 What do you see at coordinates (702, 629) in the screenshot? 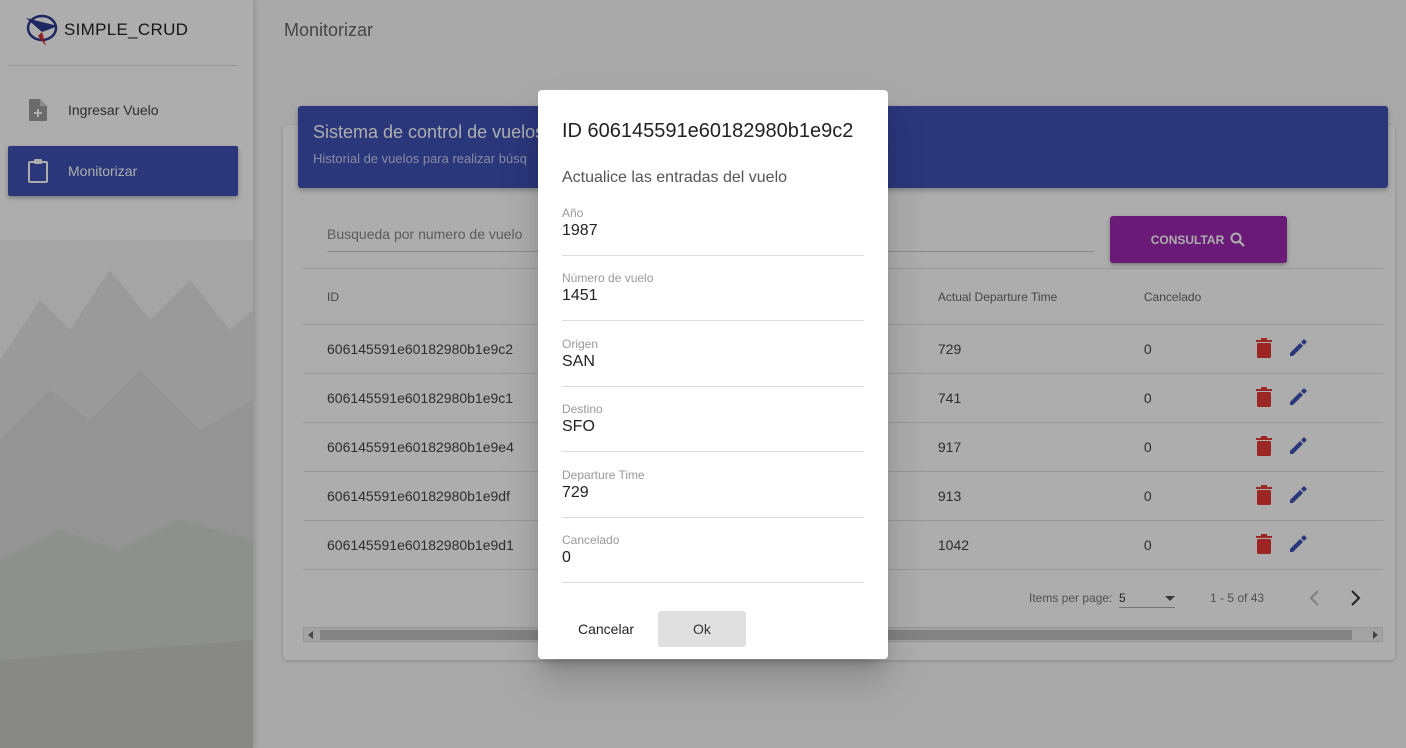
I see `ok-button: Ok` at bounding box center [702, 629].